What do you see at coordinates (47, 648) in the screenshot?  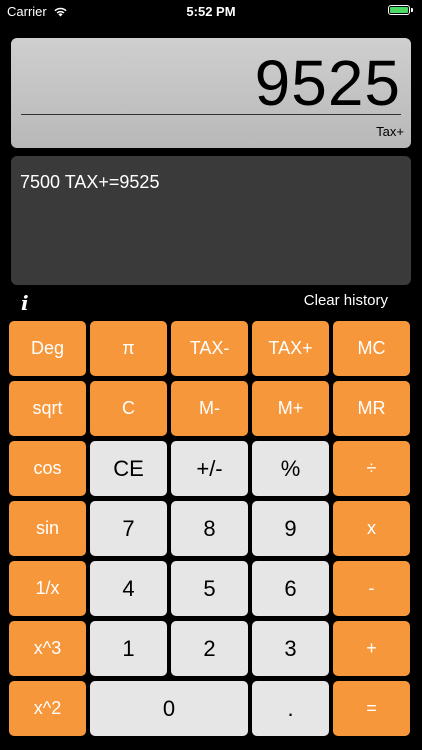 I see `cube-button: x^3` at bounding box center [47, 648].